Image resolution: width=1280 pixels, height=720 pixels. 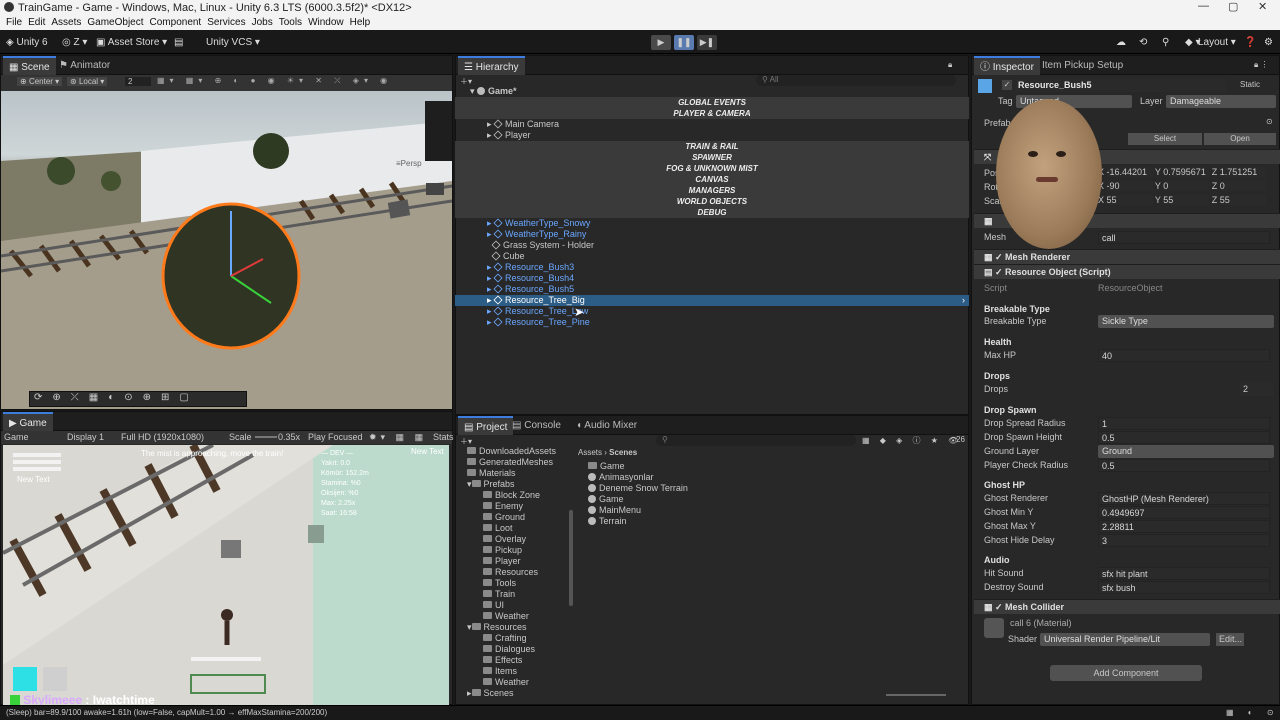 I want to click on rotation-x: -90, so click(x=1129, y=186).